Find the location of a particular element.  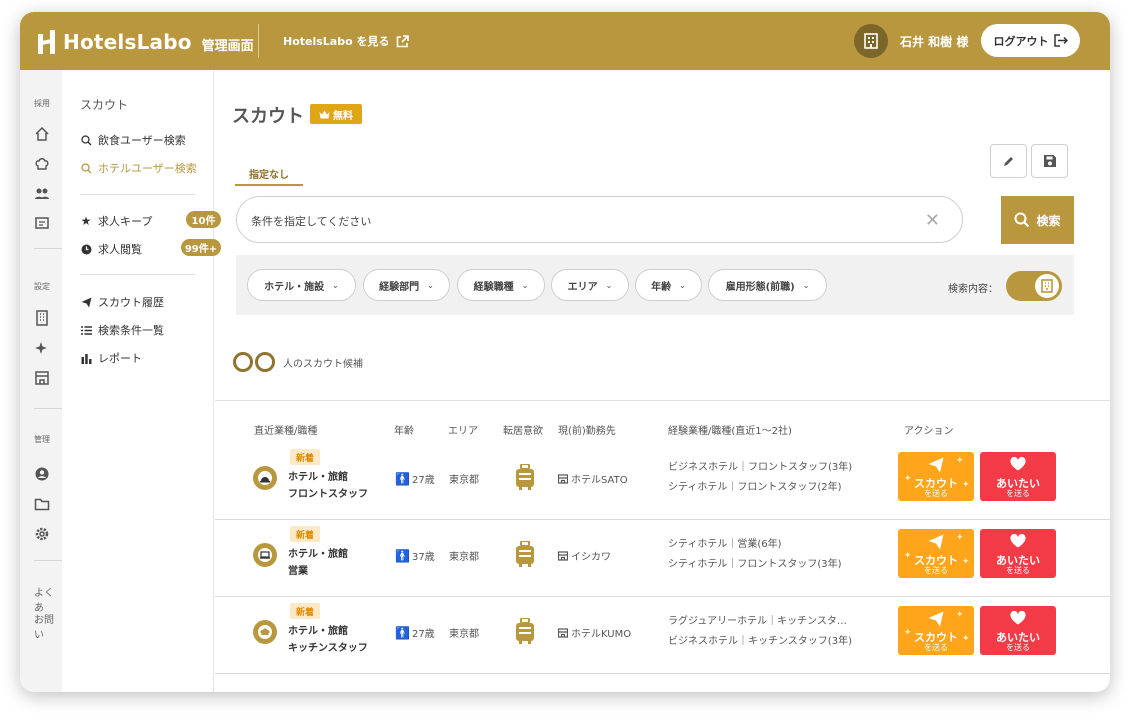

column-header-recent-industry: 直近業種/職種 is located at coordinates (286, 431).